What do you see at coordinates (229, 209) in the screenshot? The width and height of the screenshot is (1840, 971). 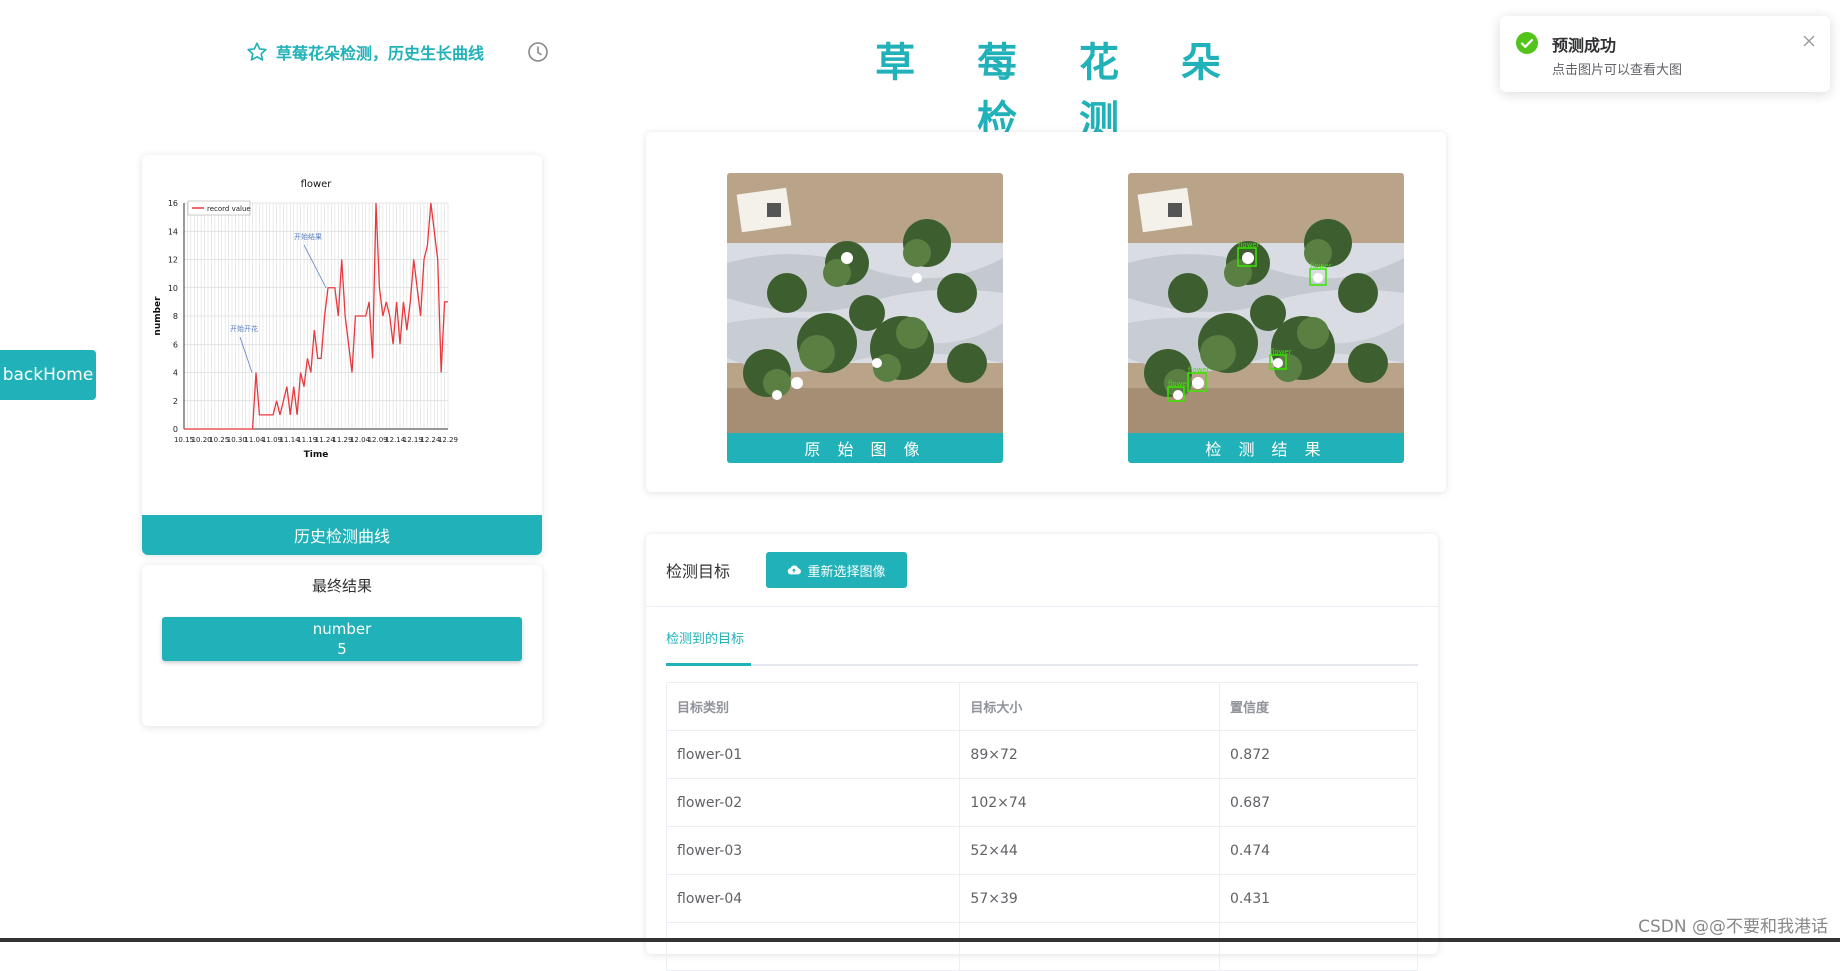 I see `legend-label: record value` at bounding box center [229, 209].